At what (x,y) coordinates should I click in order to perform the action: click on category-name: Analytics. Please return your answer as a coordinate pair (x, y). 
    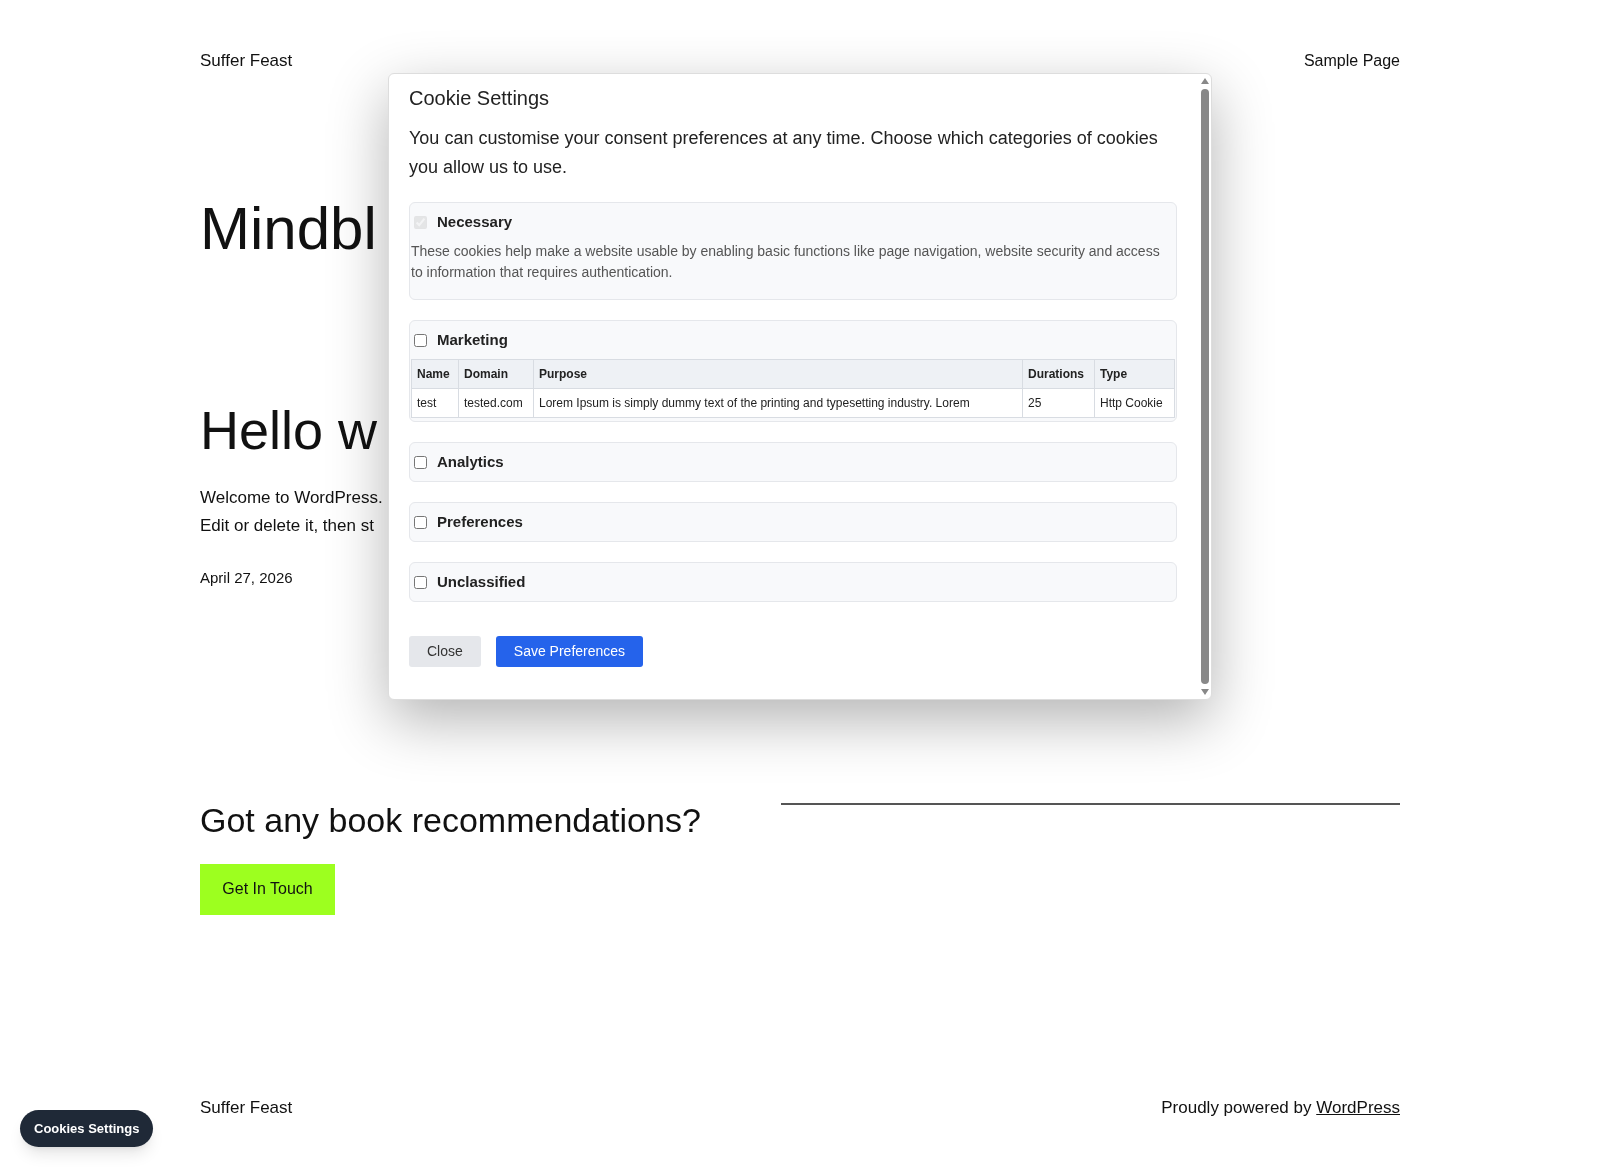
    Looking at the image, I should click on (470, 461).